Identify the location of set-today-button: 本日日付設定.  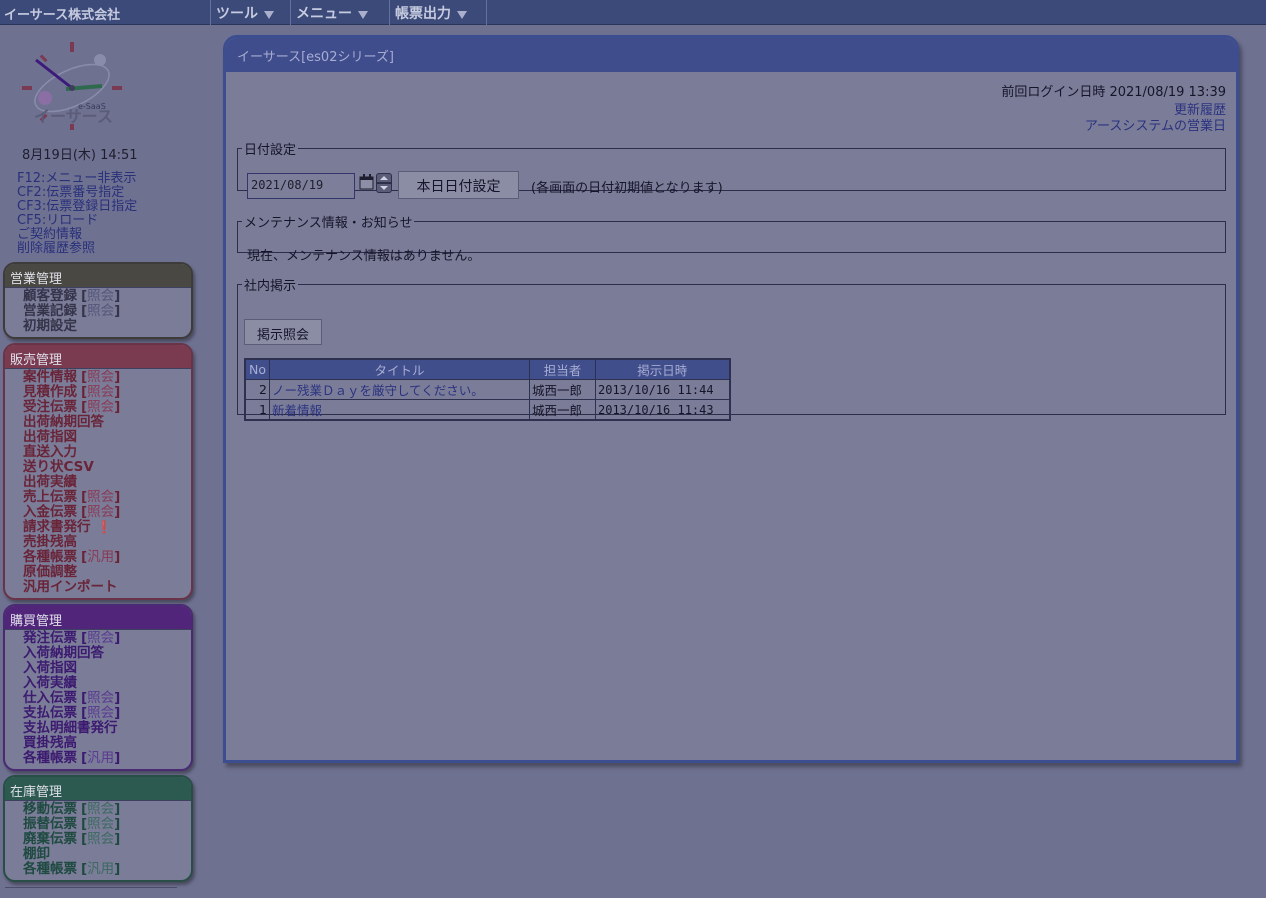
(458, 185).